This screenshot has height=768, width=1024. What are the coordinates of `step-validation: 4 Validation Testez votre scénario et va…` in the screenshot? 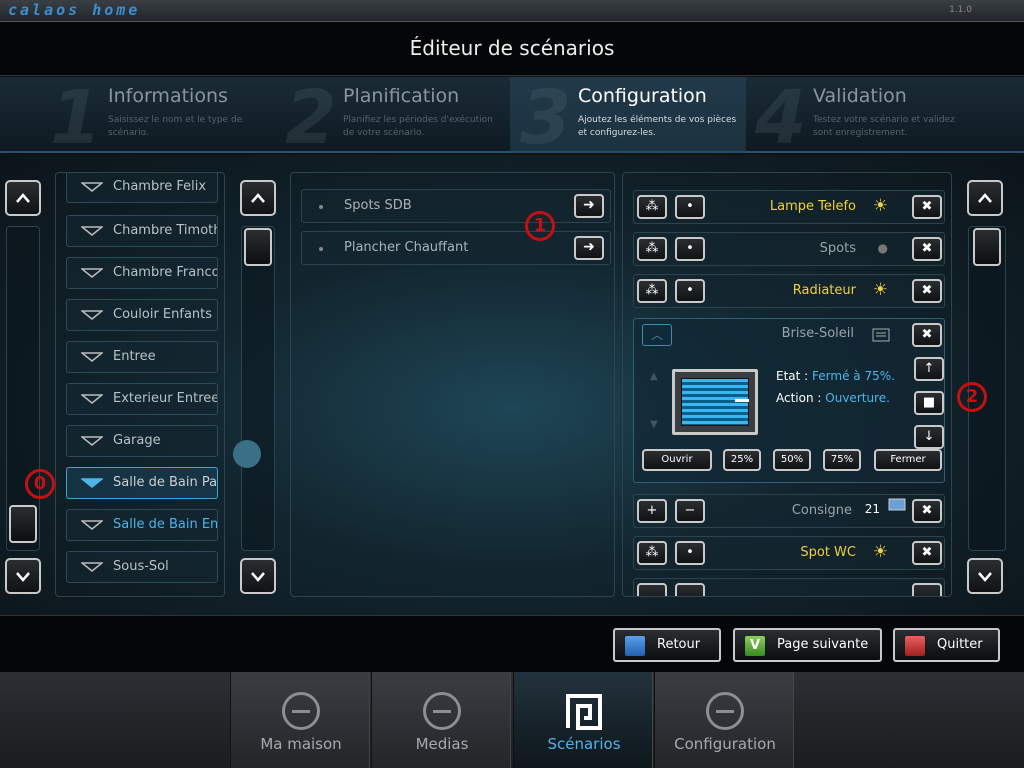 It's located at (863, 118).